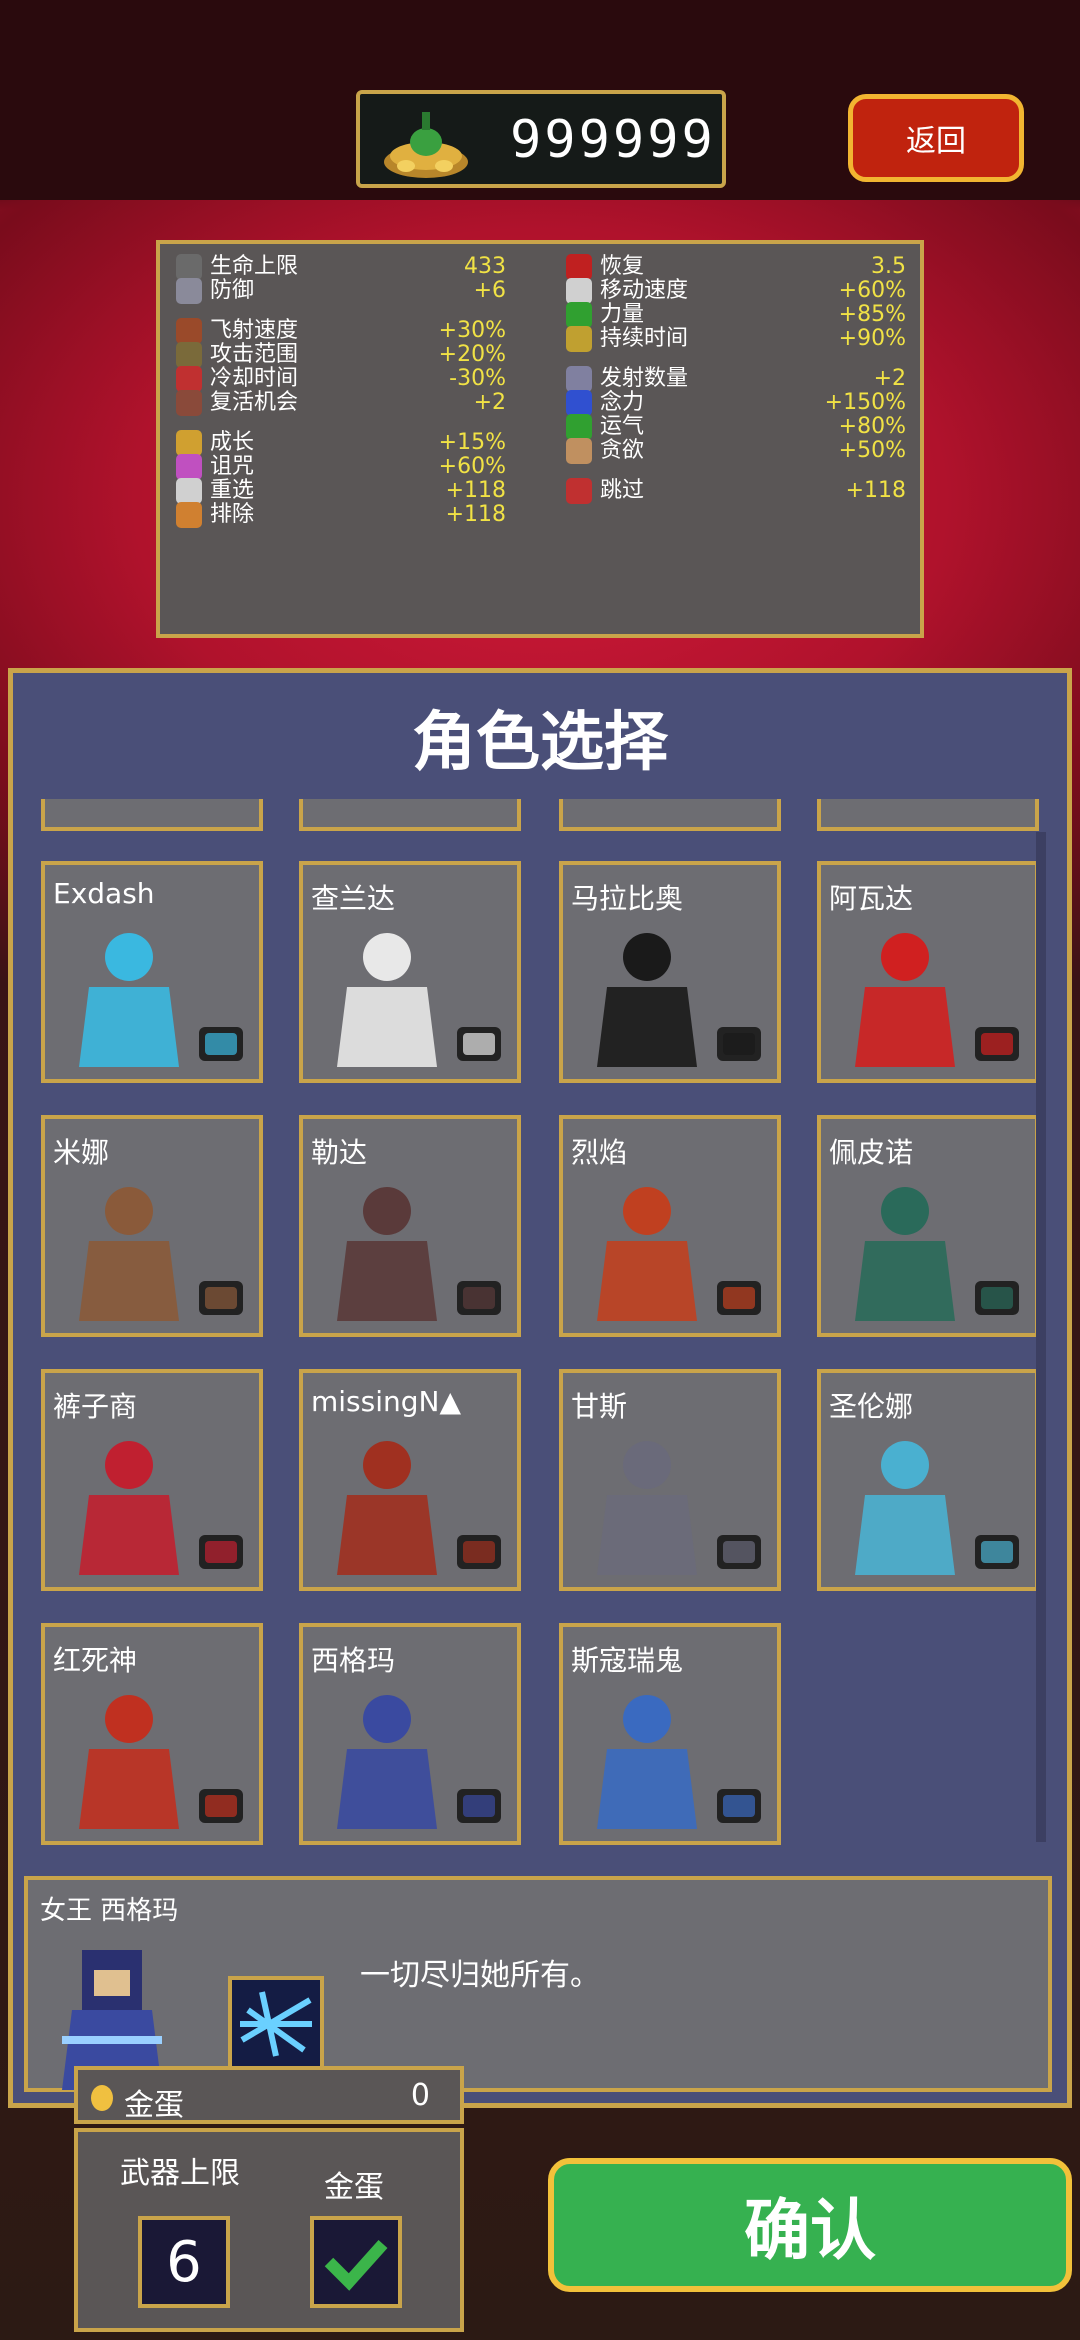 Image resolution: width=1080 pixels, height=2340 pixels. What do you see at coordinates (579, 451) in the screenshot?
I see `stone-mask-icon` at bounding box center [579, 451].